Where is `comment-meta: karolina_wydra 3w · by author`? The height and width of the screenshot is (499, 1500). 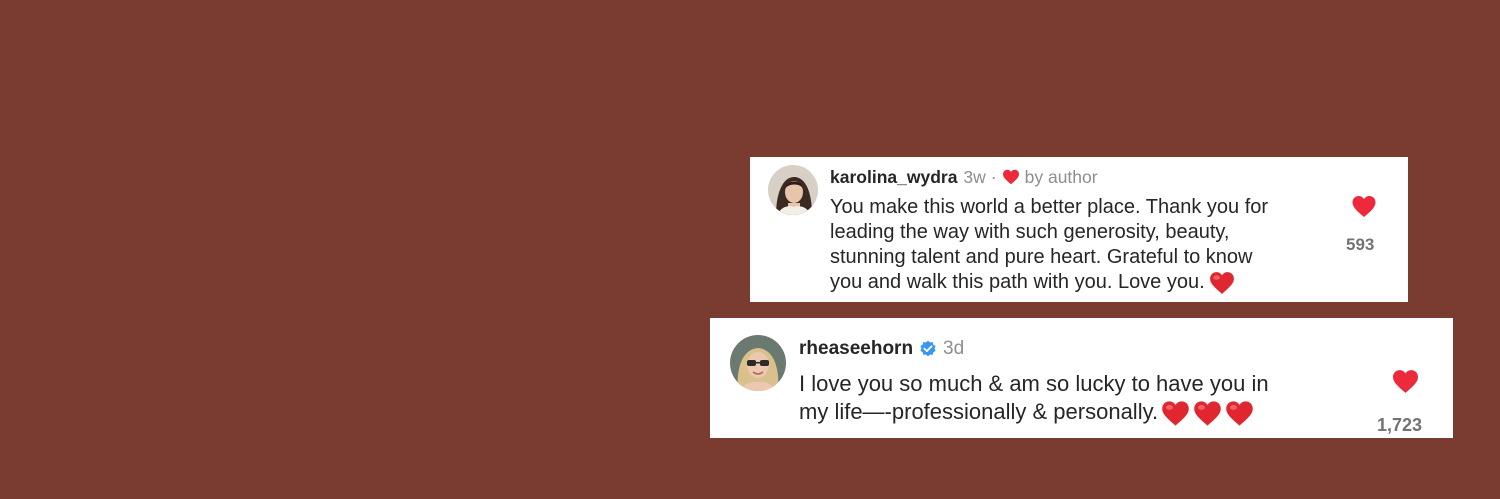 comment-meta: karolina_wydra 3w · by author is located at coordinates (964, 177).